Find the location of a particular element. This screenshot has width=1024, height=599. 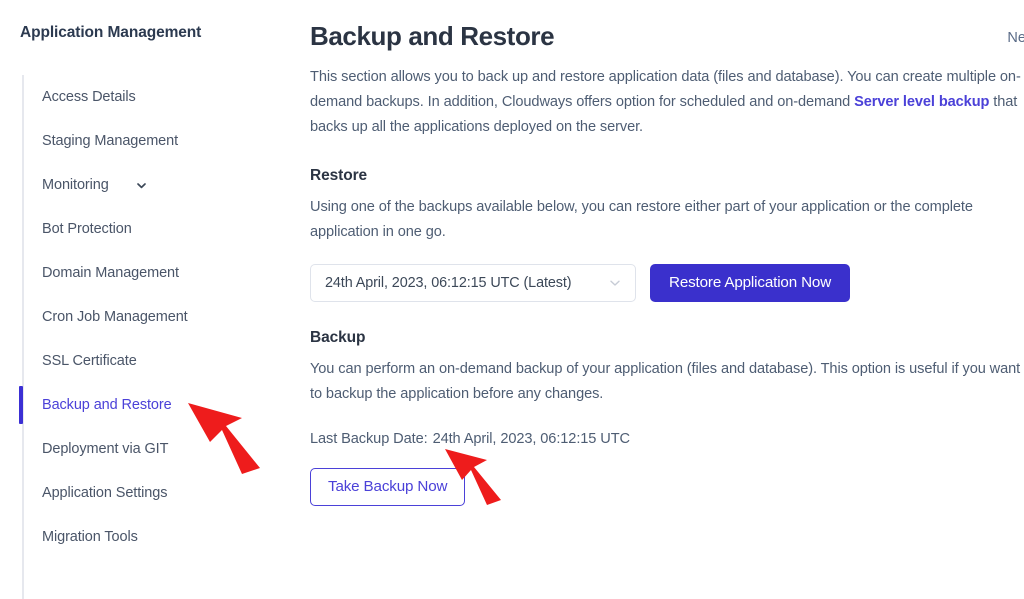

sidebar-item-label: Domain Management is located at coordinates (110, 273).